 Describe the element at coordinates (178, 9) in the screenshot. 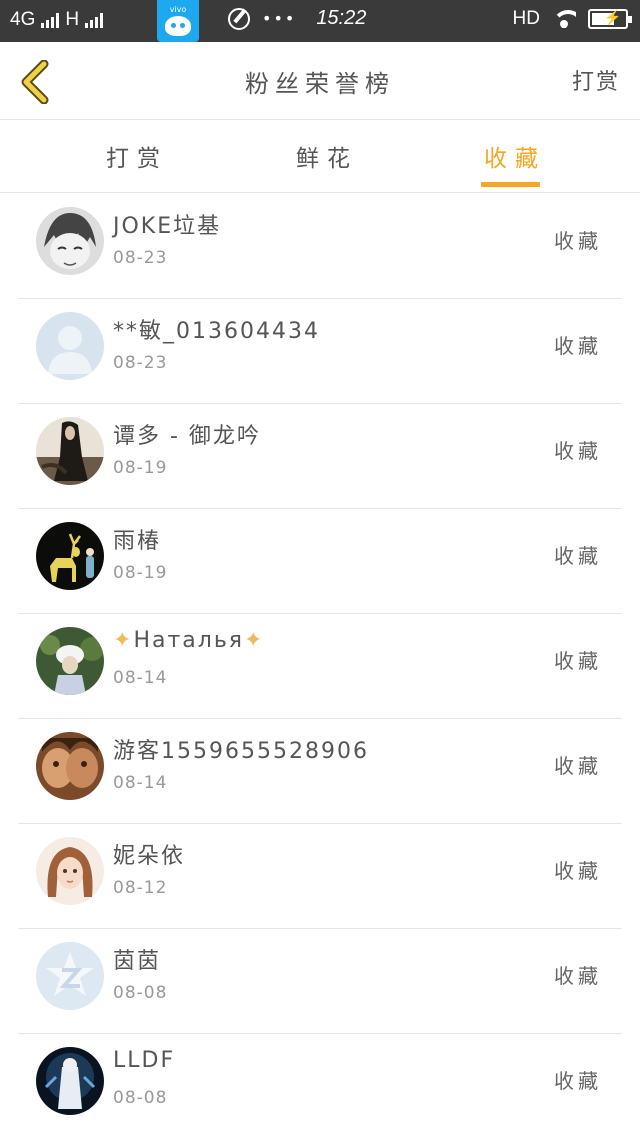

I see `vivo-label: vivo` at that location.